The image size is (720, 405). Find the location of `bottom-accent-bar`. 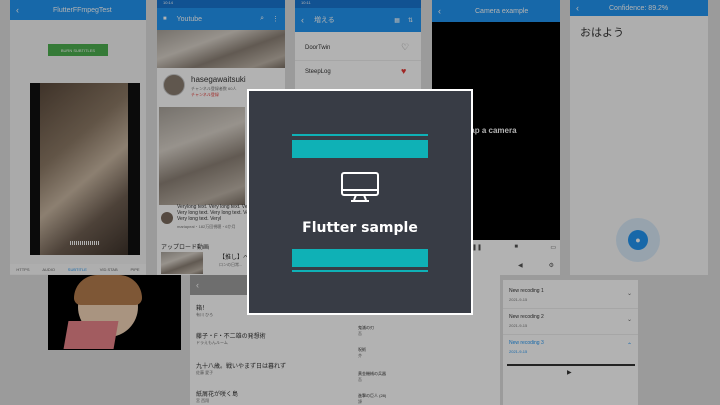

bottom-accent-bar is located at coordinates (360, 258).